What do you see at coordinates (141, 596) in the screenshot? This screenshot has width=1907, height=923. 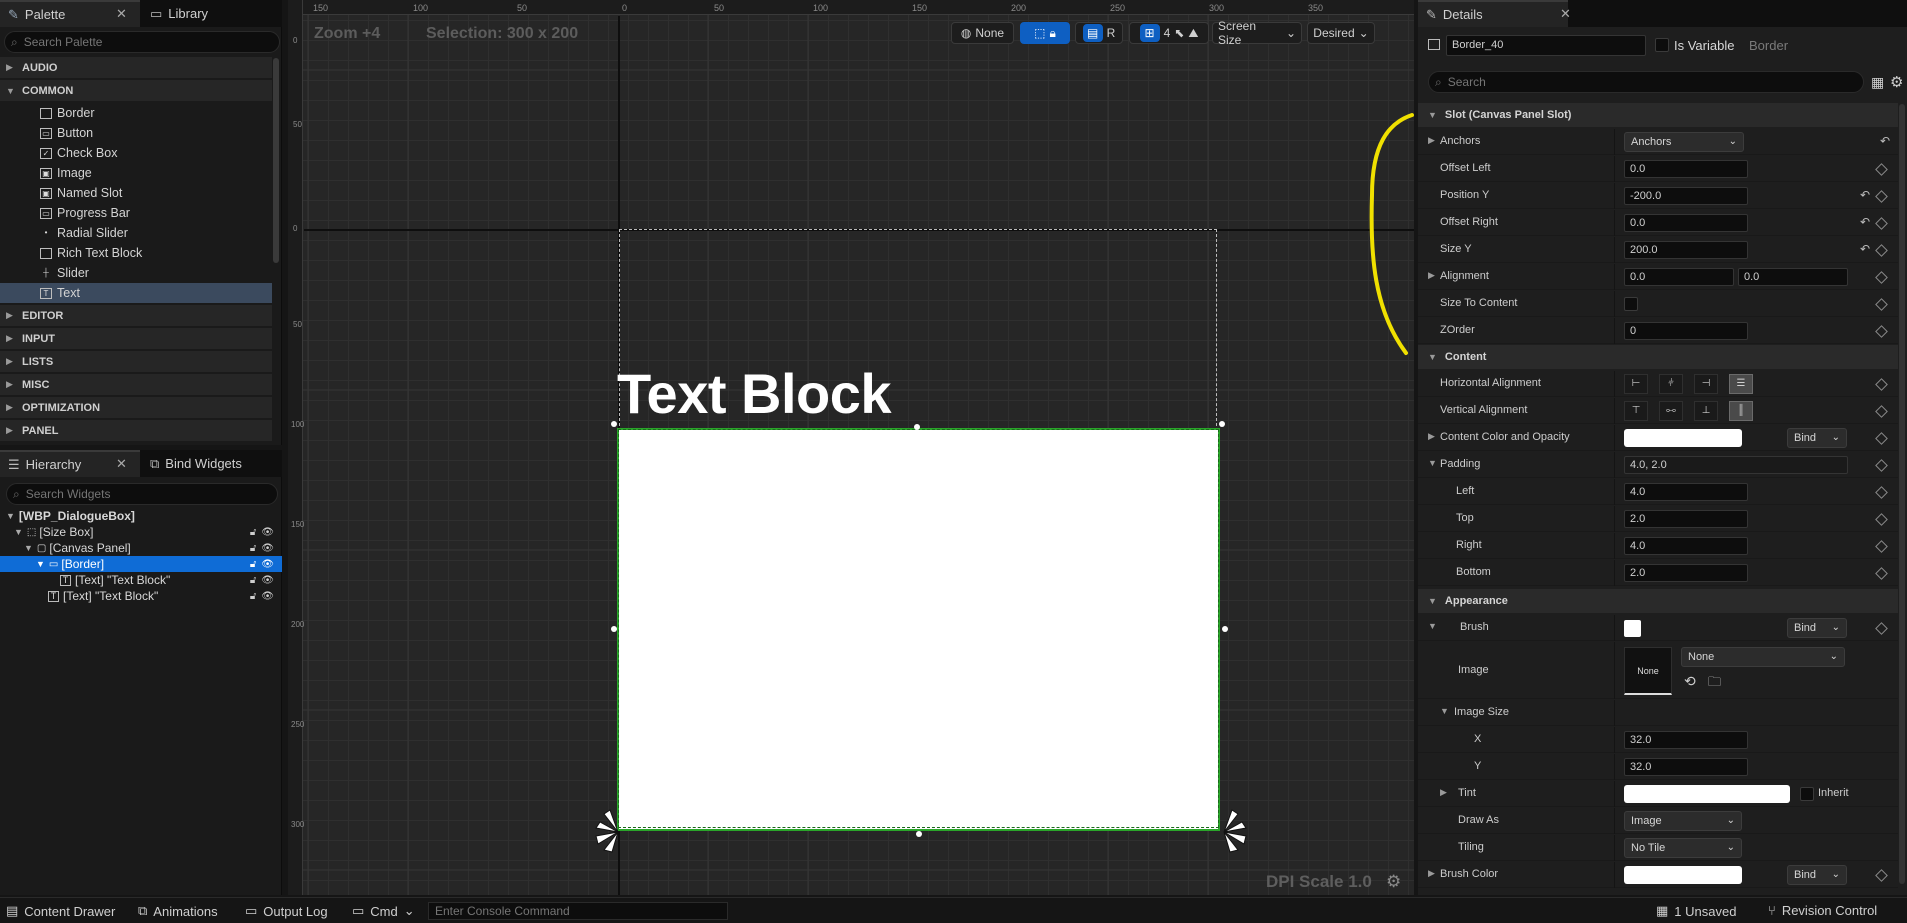 I see `tree-item-text-block-2: T [Text] "Text Block" 🔓︎ 👁︎` at bounding box center [141, 596].